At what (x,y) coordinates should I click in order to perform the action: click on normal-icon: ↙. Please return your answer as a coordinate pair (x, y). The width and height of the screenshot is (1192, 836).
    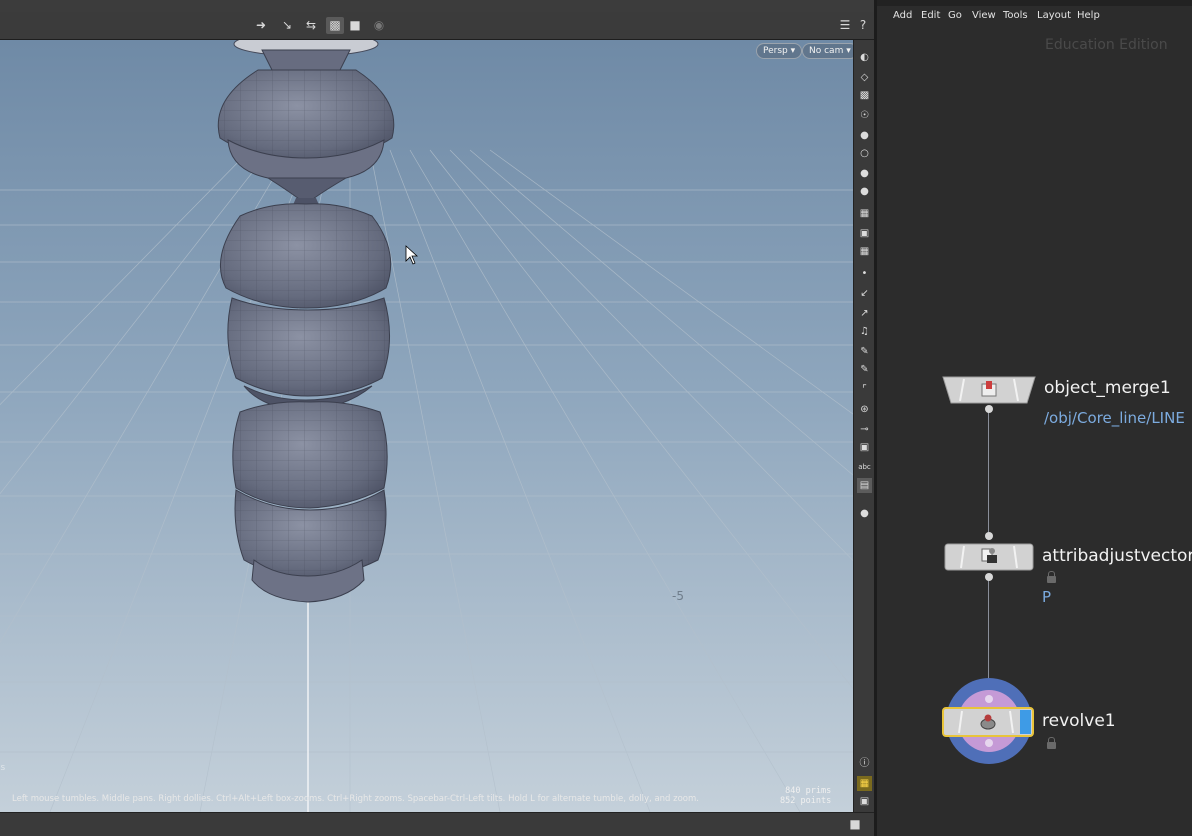
    Looking at the image, I should click on (864, 293).